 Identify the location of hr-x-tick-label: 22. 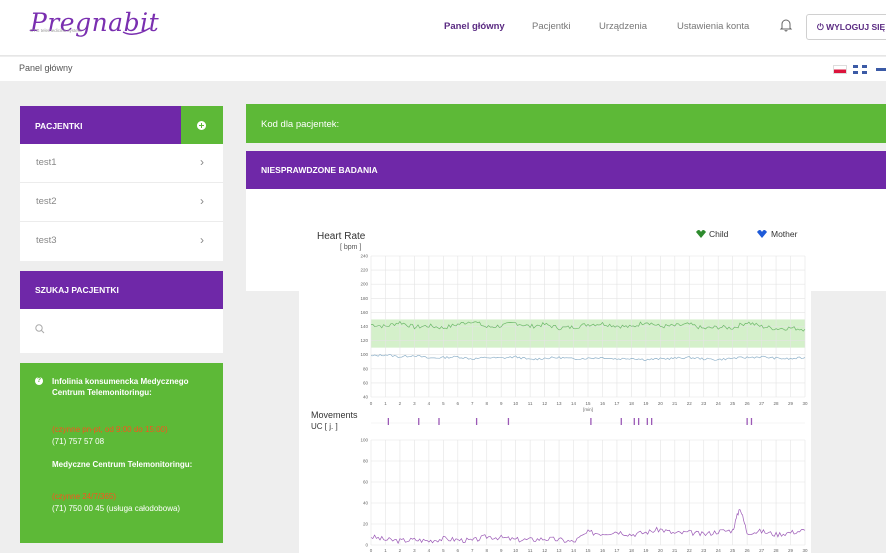
(690, 403).